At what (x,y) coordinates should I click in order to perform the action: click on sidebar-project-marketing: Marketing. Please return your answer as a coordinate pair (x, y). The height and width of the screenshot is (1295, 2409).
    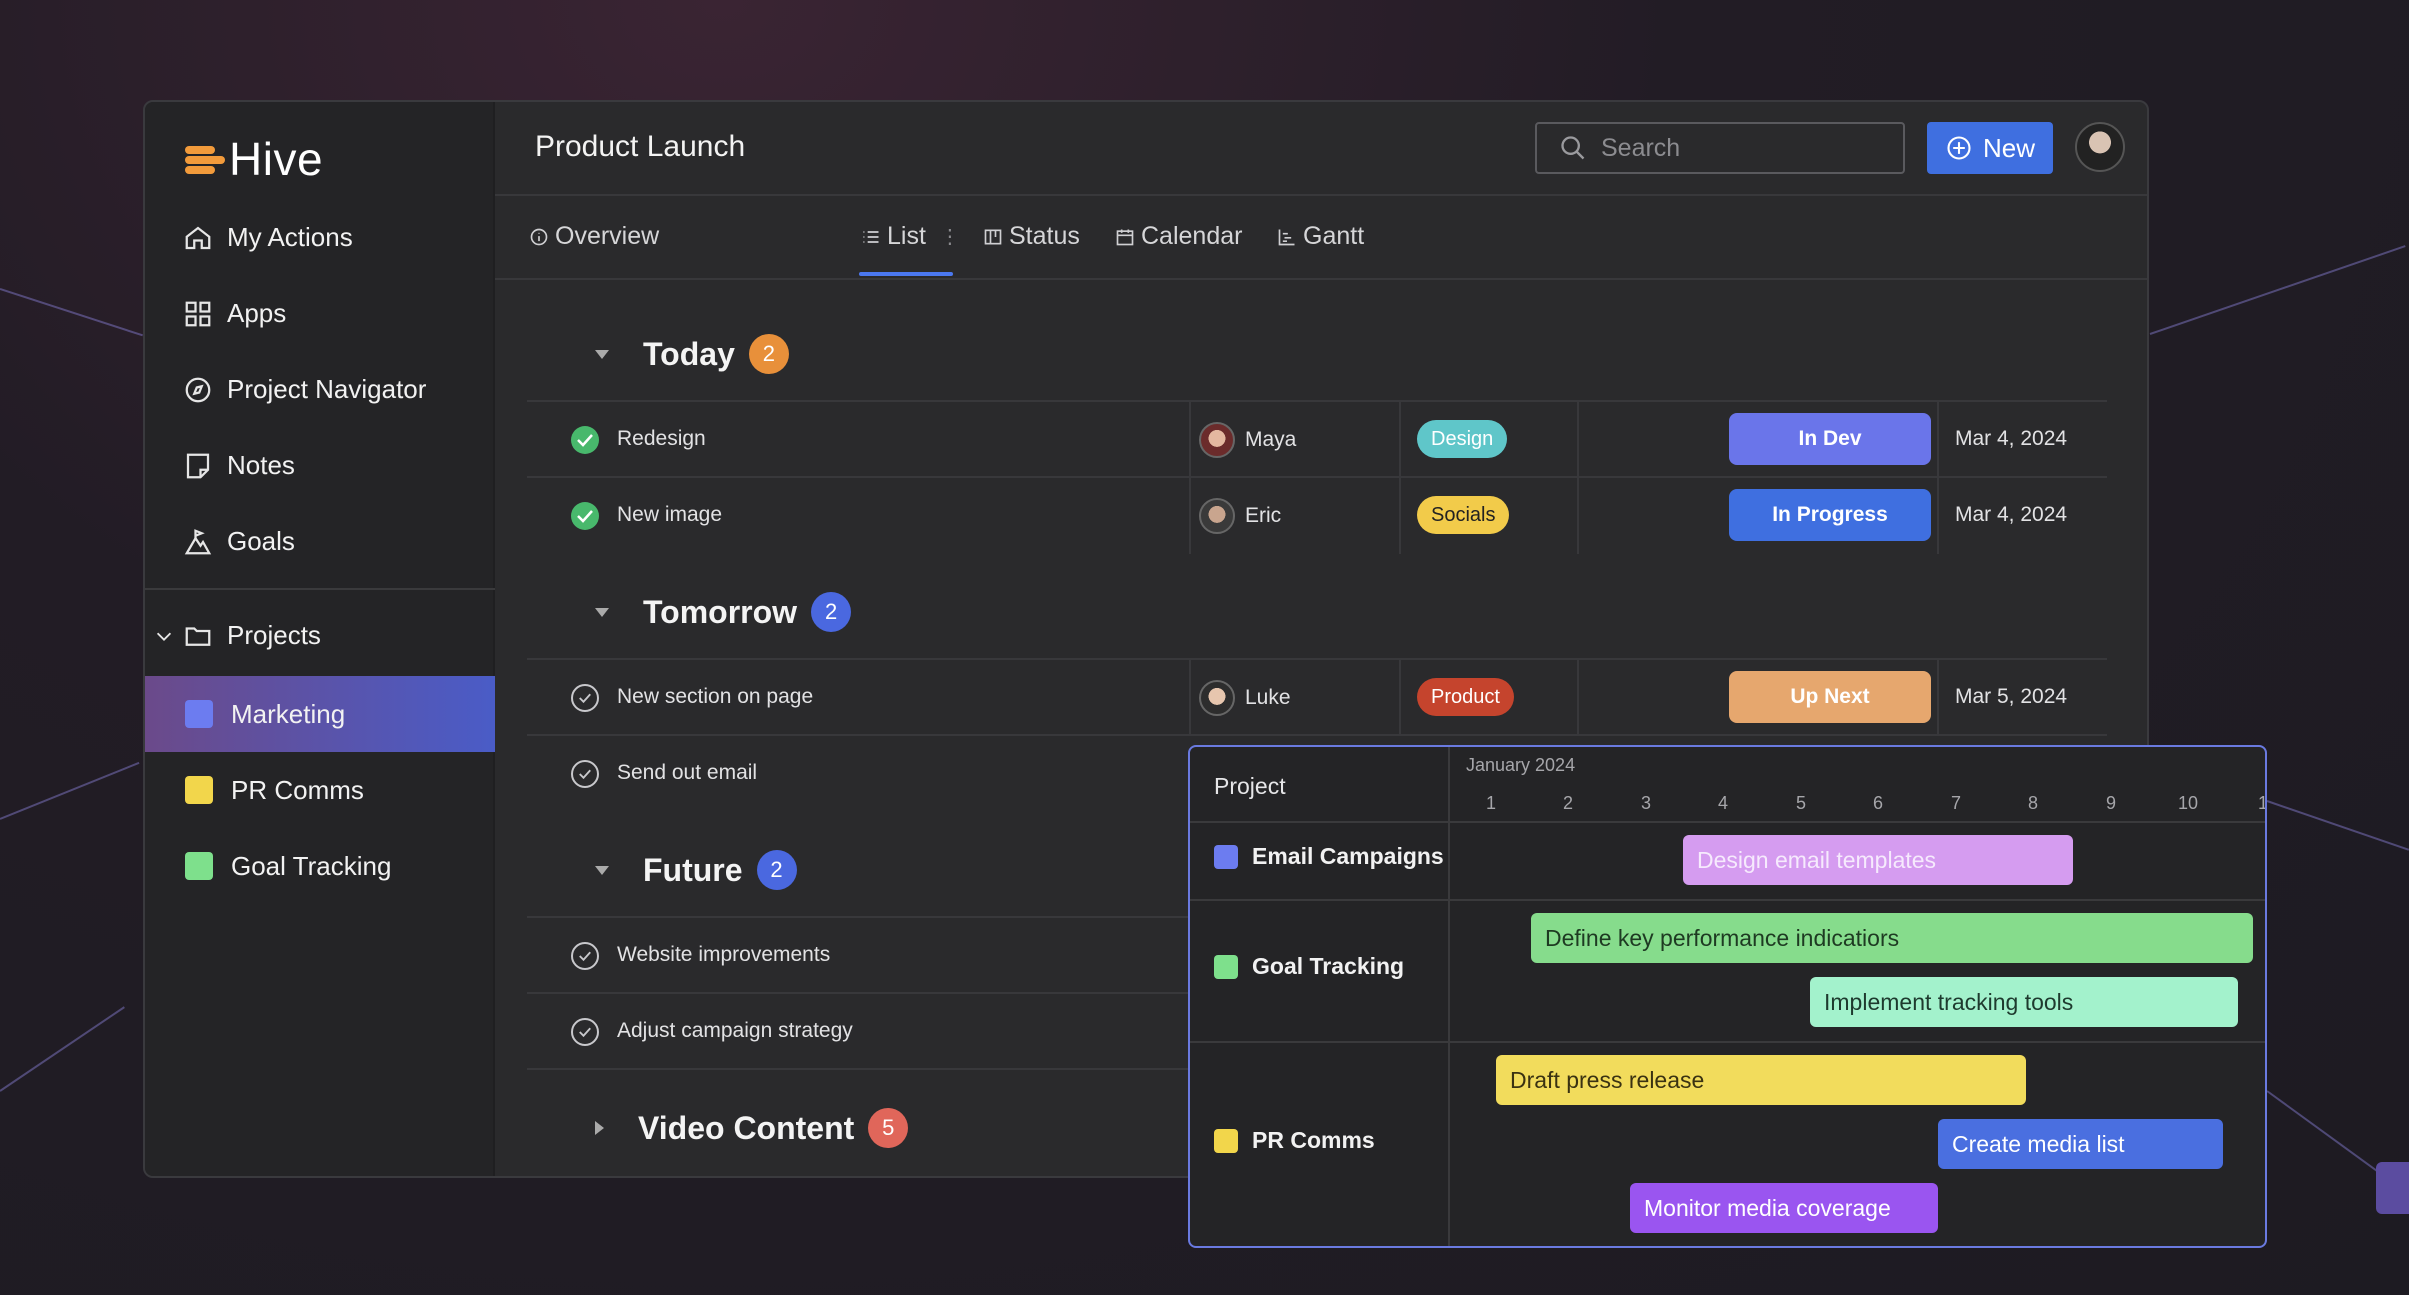
    Looking at the image, I should click on (320, 714).